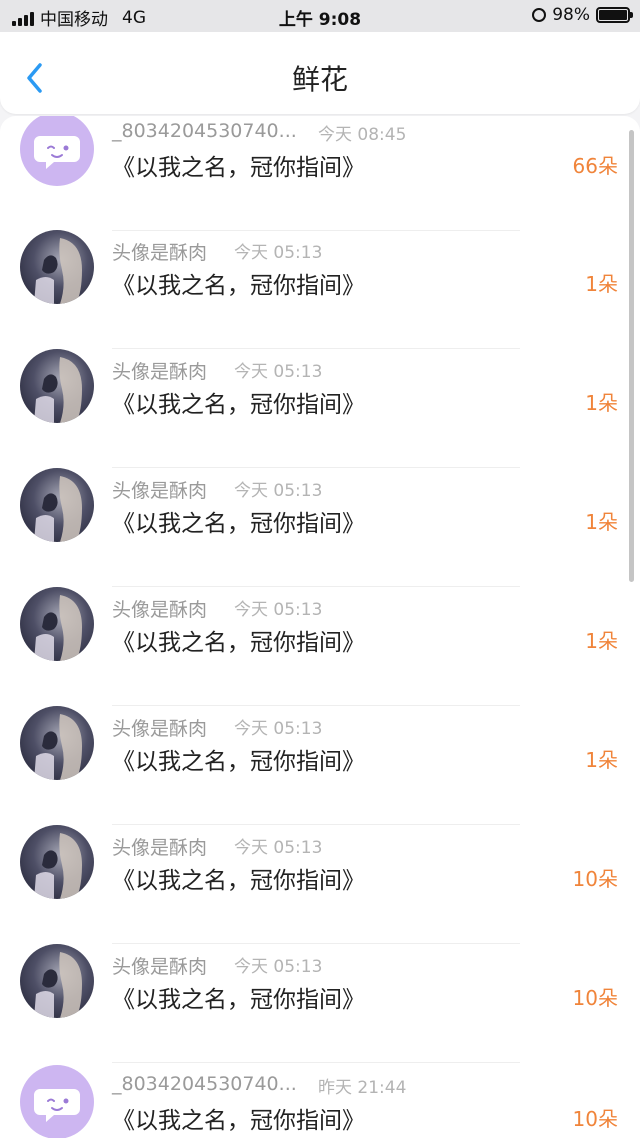 This screenshot has height=1138, width=640. I want to click on list-item: _8034204530740... 今天 08:45 《以我之名，冠你指间》 66朵, so click(320, 173).